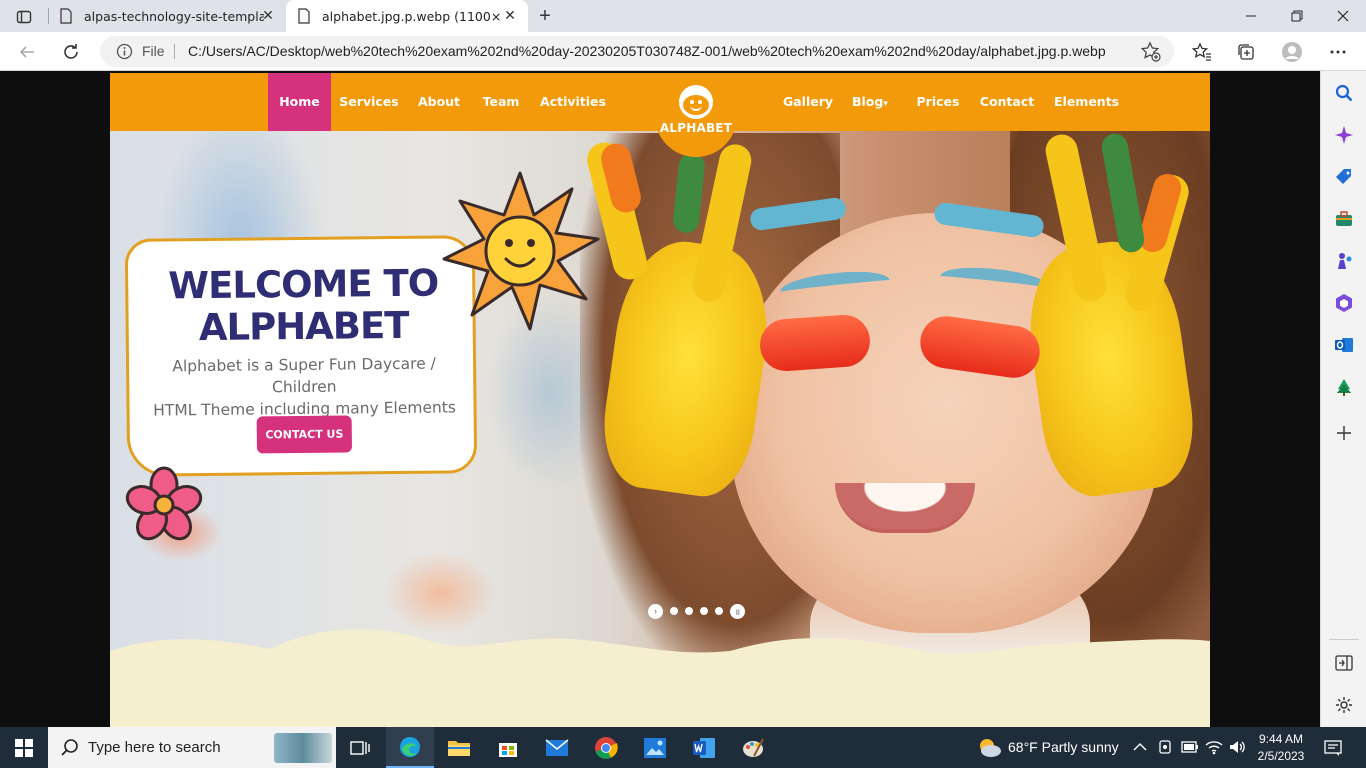 The height and width of the screenshot is (768, 1366). Describe the element at coordinates (1237, 747) in the screenshot. I see `volume-icon` at that location.